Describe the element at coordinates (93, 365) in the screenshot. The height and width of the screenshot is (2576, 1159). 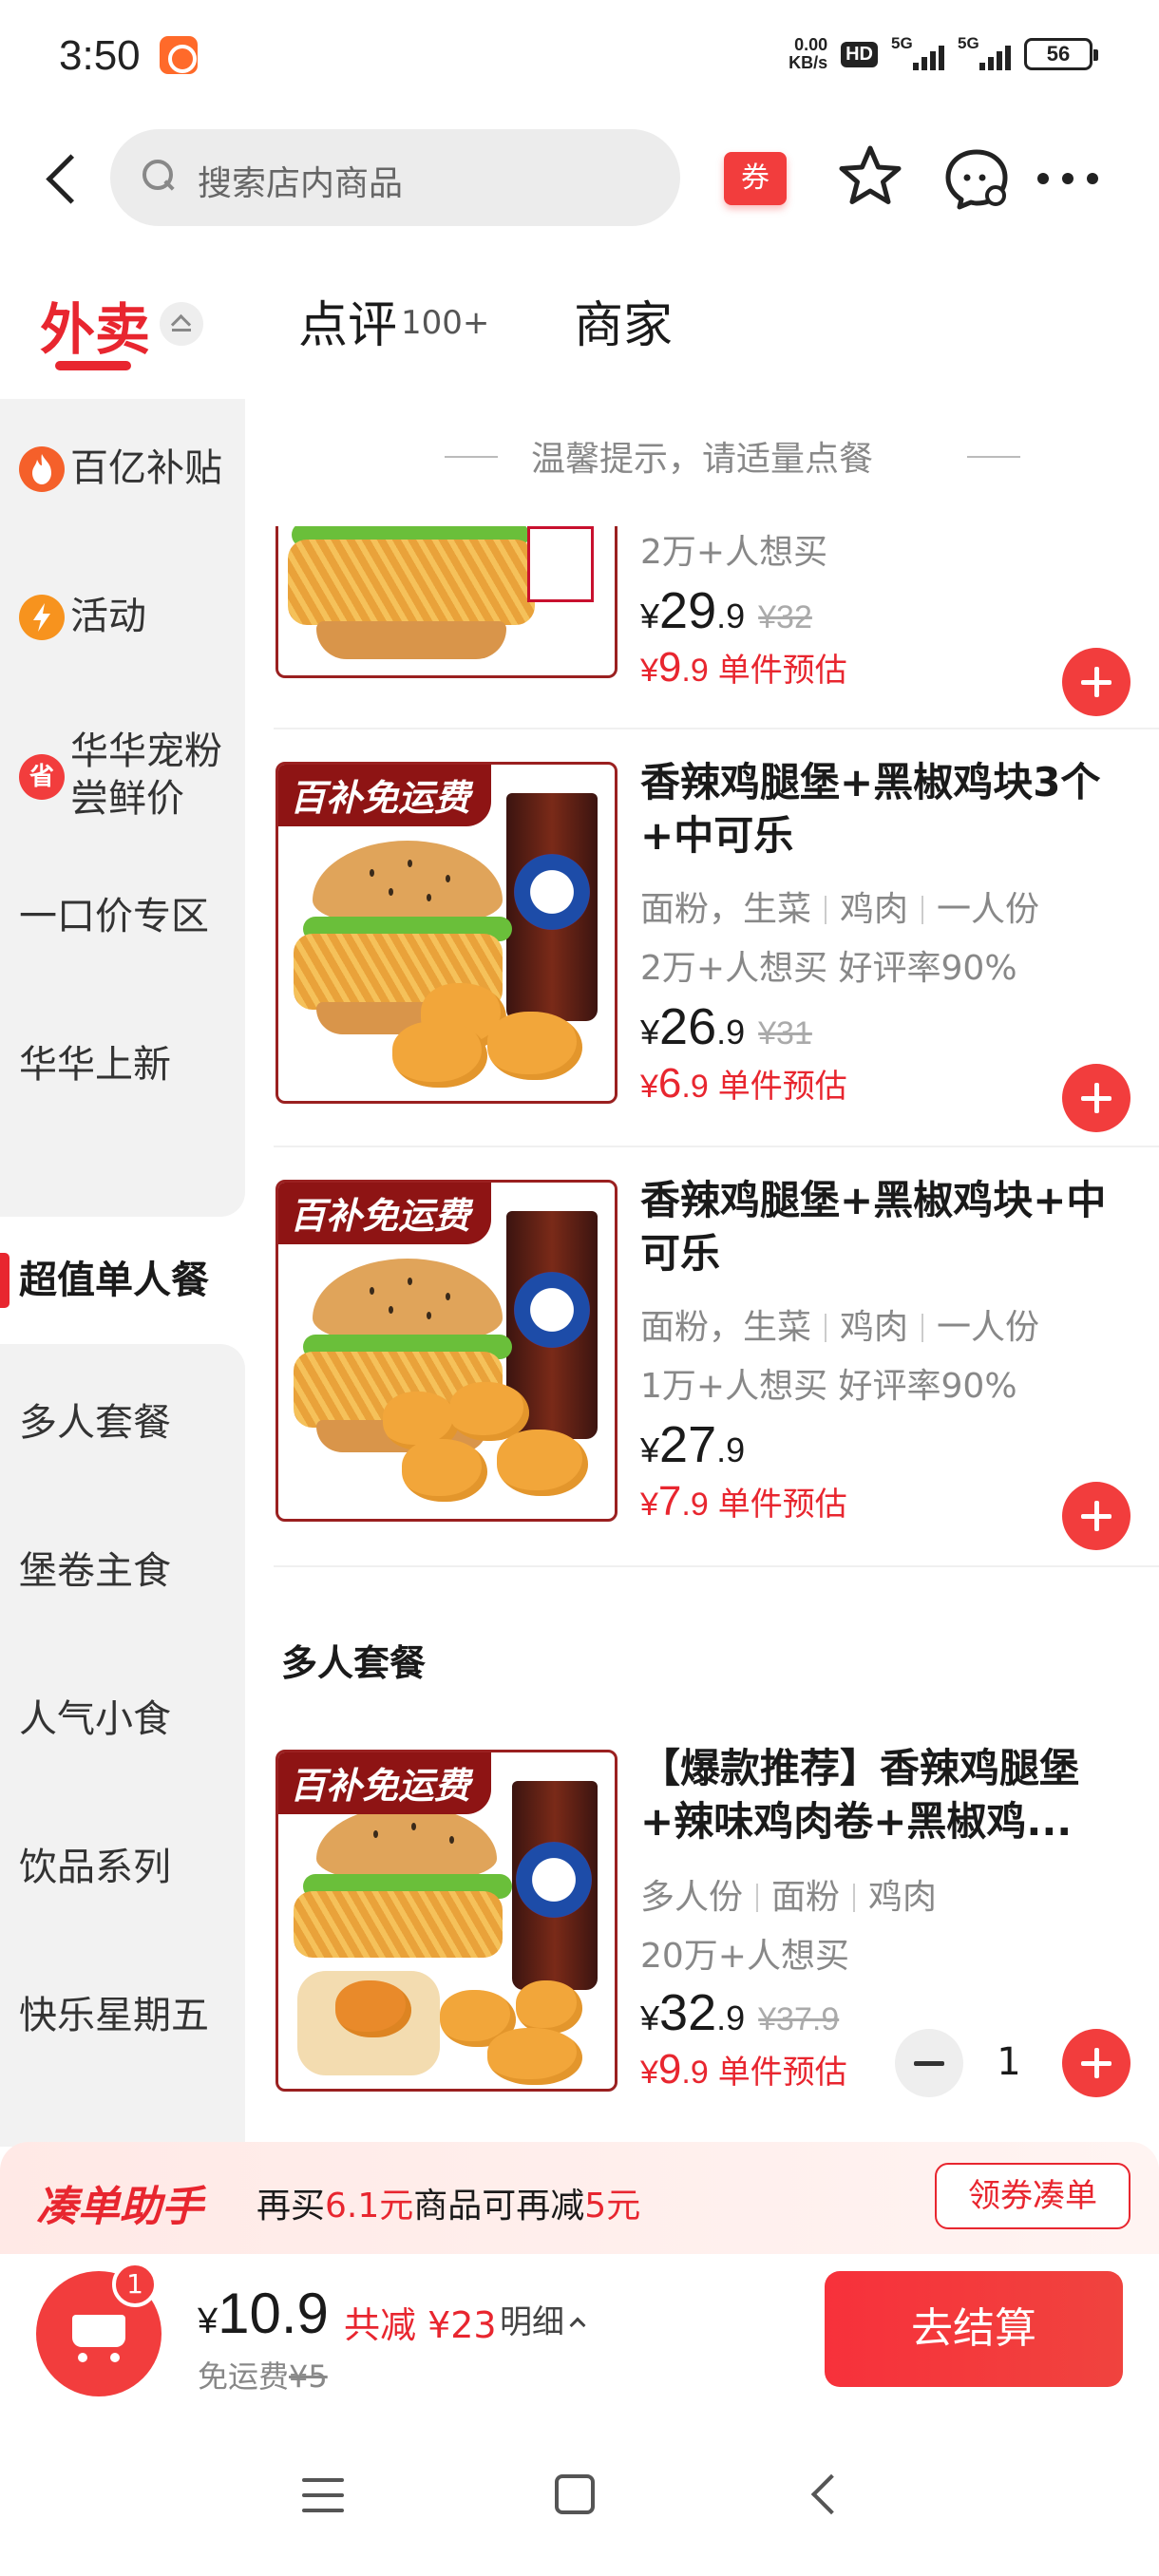
I see `tab-active-indicator` at that location.